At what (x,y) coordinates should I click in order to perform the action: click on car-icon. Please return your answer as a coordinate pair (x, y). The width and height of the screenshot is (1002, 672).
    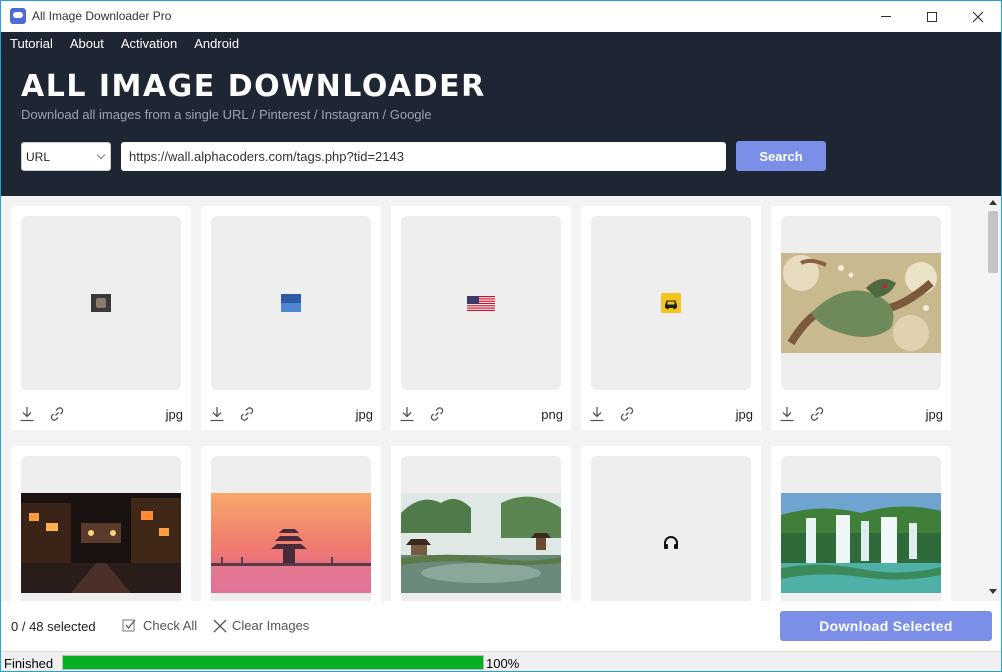
    Looking at the image, I should click on (671, 303).